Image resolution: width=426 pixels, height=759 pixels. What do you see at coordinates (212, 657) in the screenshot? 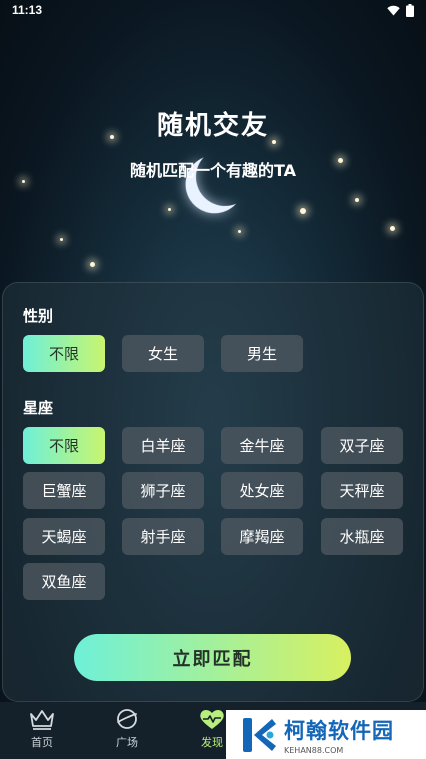
I see `match-now-button: 立即匹配` at bounding box center [212, 657].